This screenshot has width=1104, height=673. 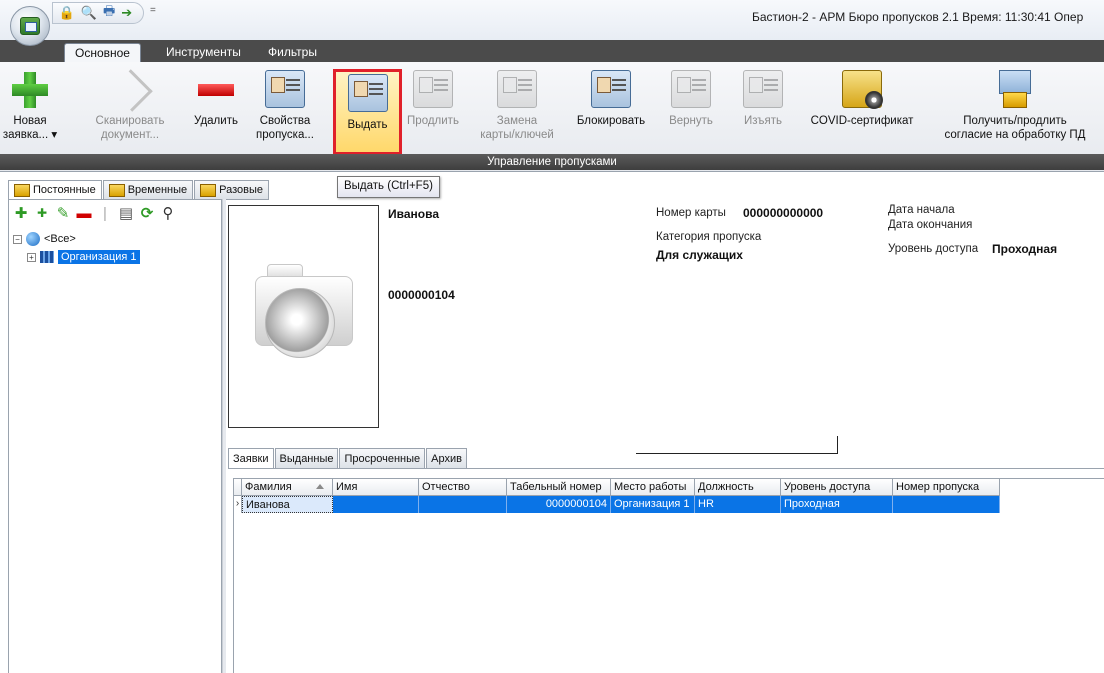 What do you see at coordinates (433, 121) in the screenshot?
I see `extend-label: Продлить` at bounding box center [433, 121].